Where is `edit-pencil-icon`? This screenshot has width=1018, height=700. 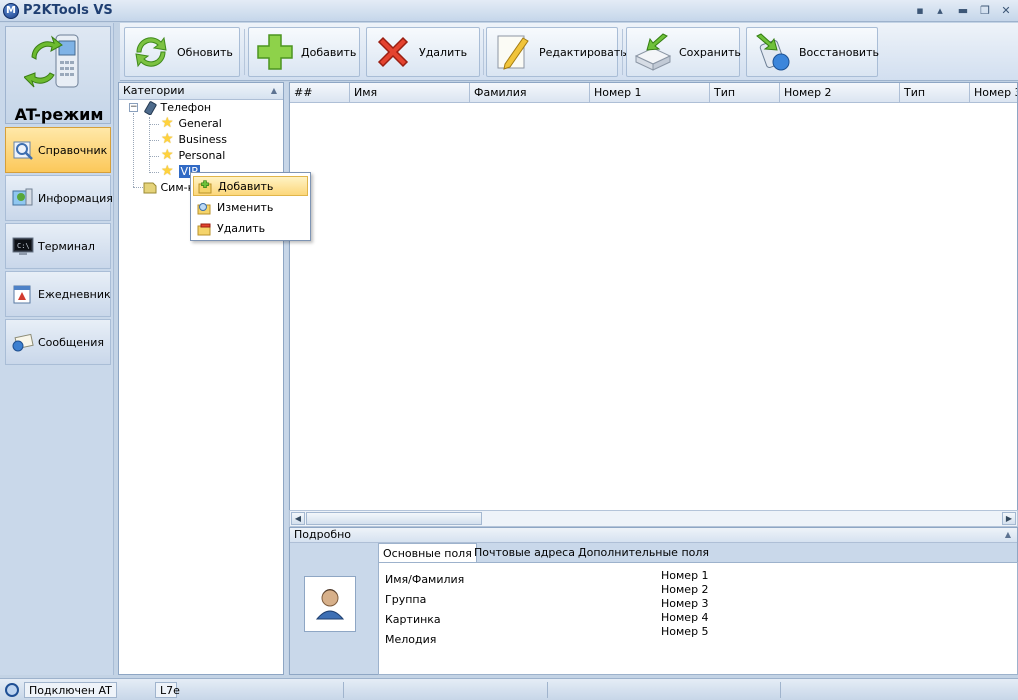 edit-pencil-icon is located at coordinates (513, 52).